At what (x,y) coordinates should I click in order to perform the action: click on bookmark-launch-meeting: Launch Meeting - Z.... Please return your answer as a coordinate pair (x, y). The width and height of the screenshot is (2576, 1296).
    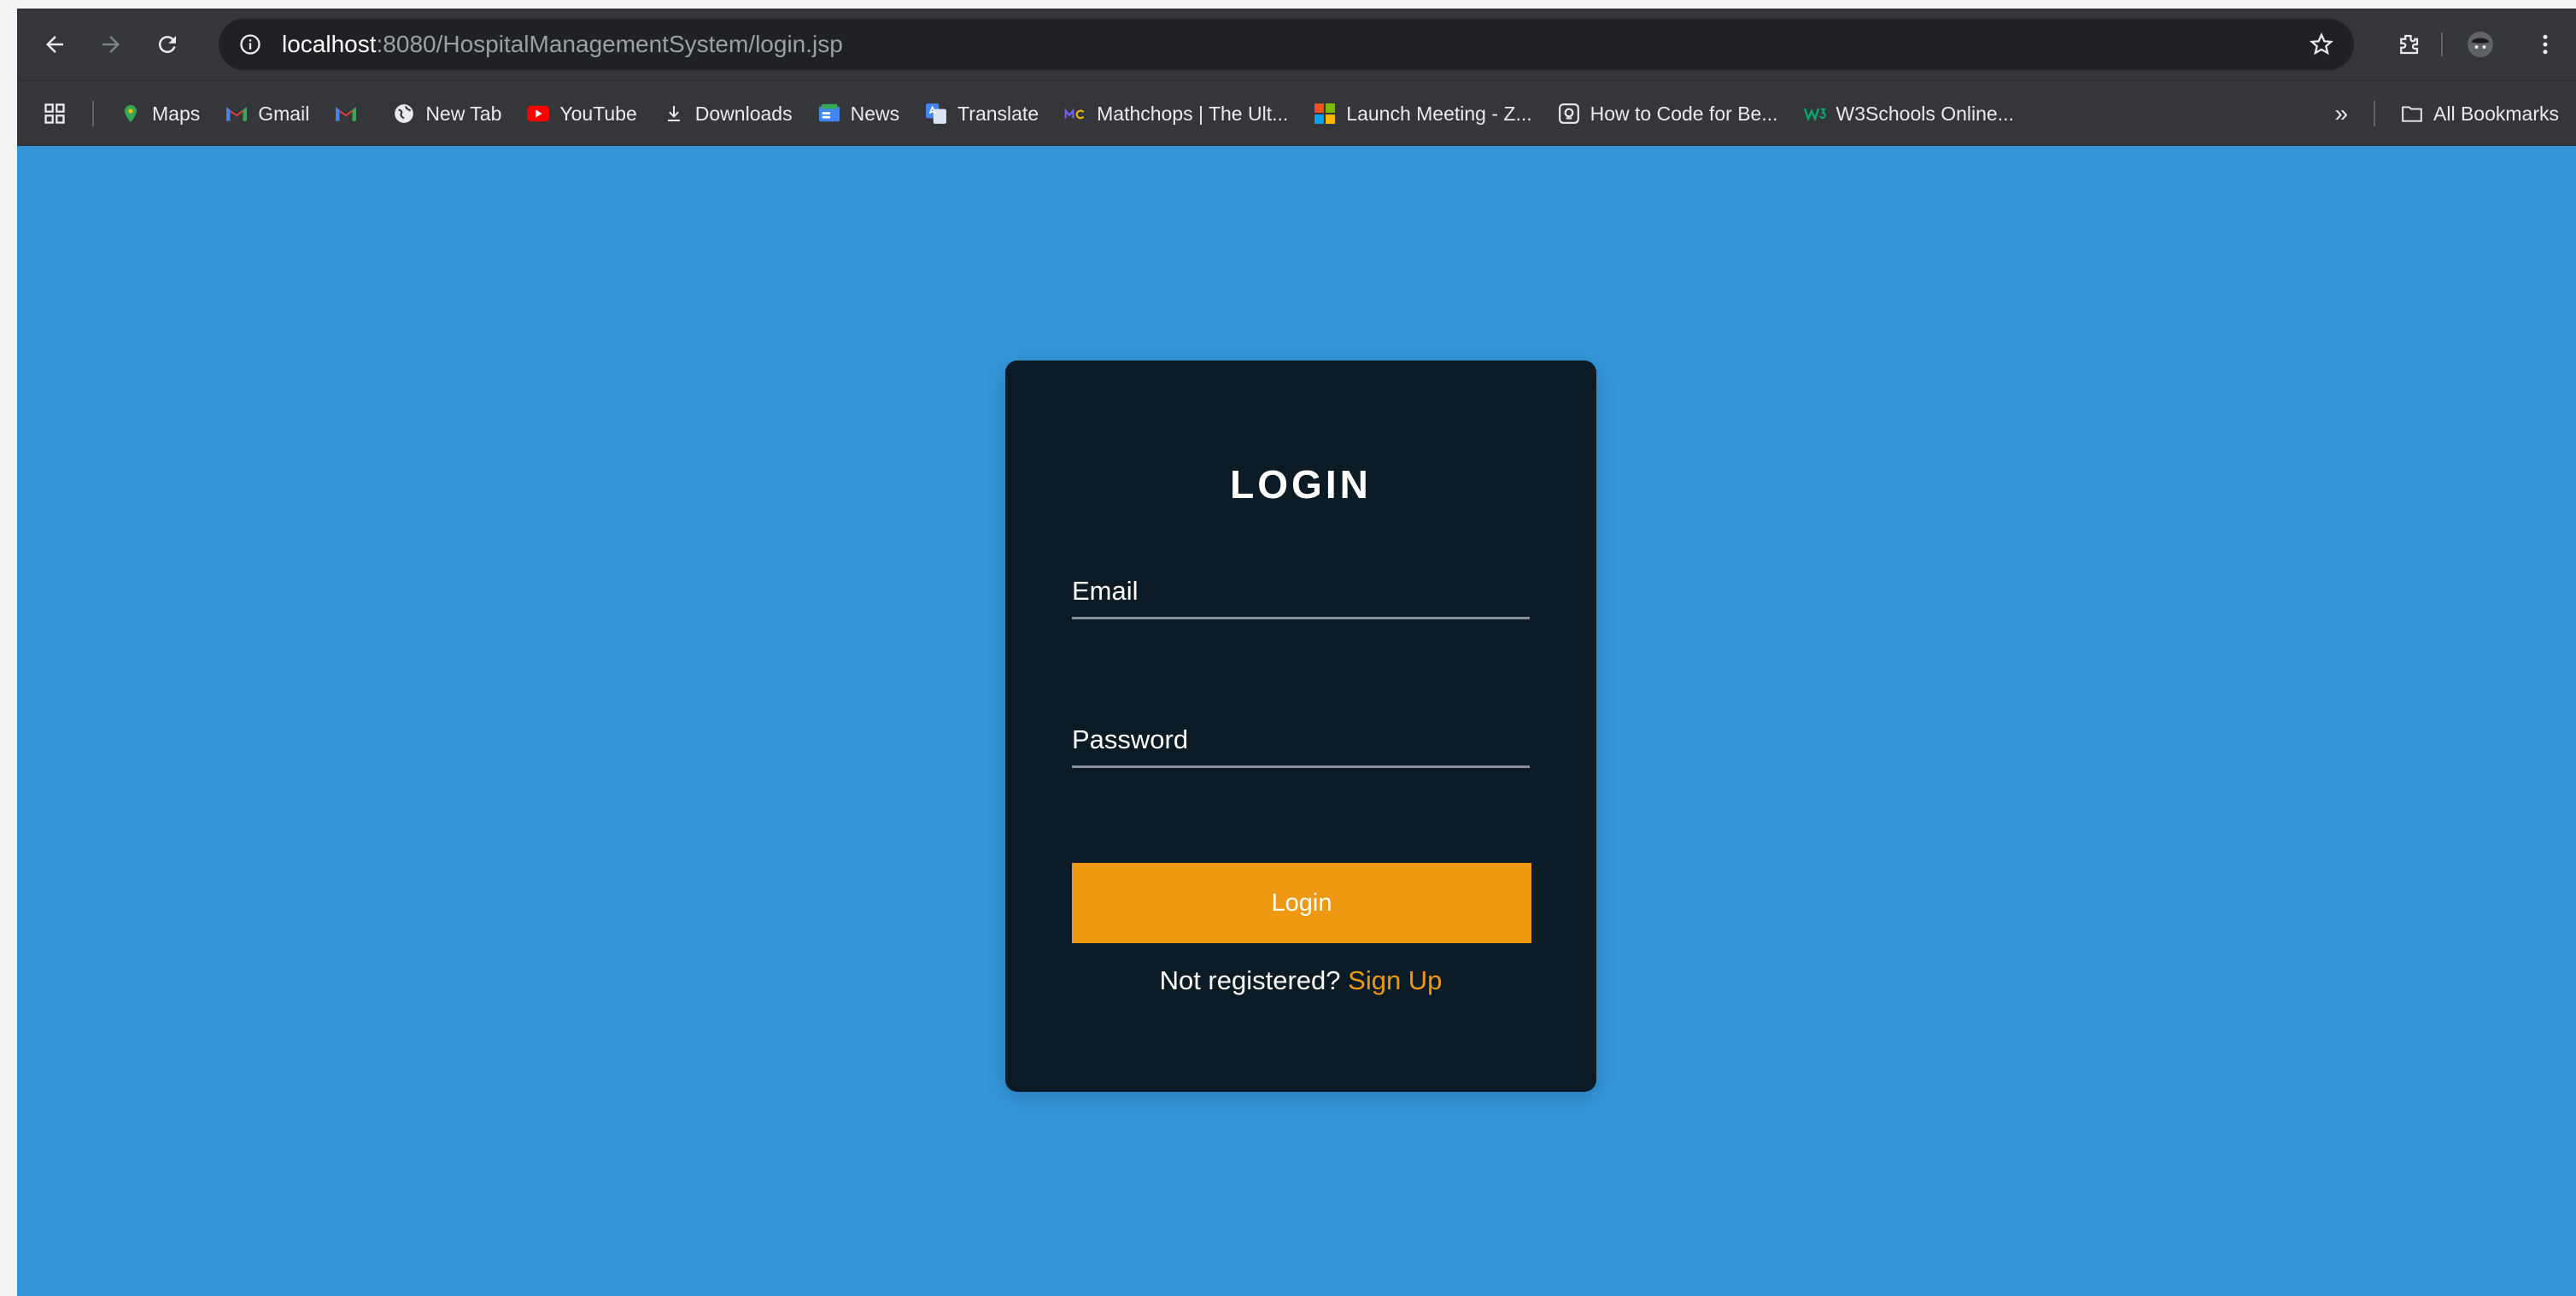
    Looking at the image, I should click on (1423, 114).